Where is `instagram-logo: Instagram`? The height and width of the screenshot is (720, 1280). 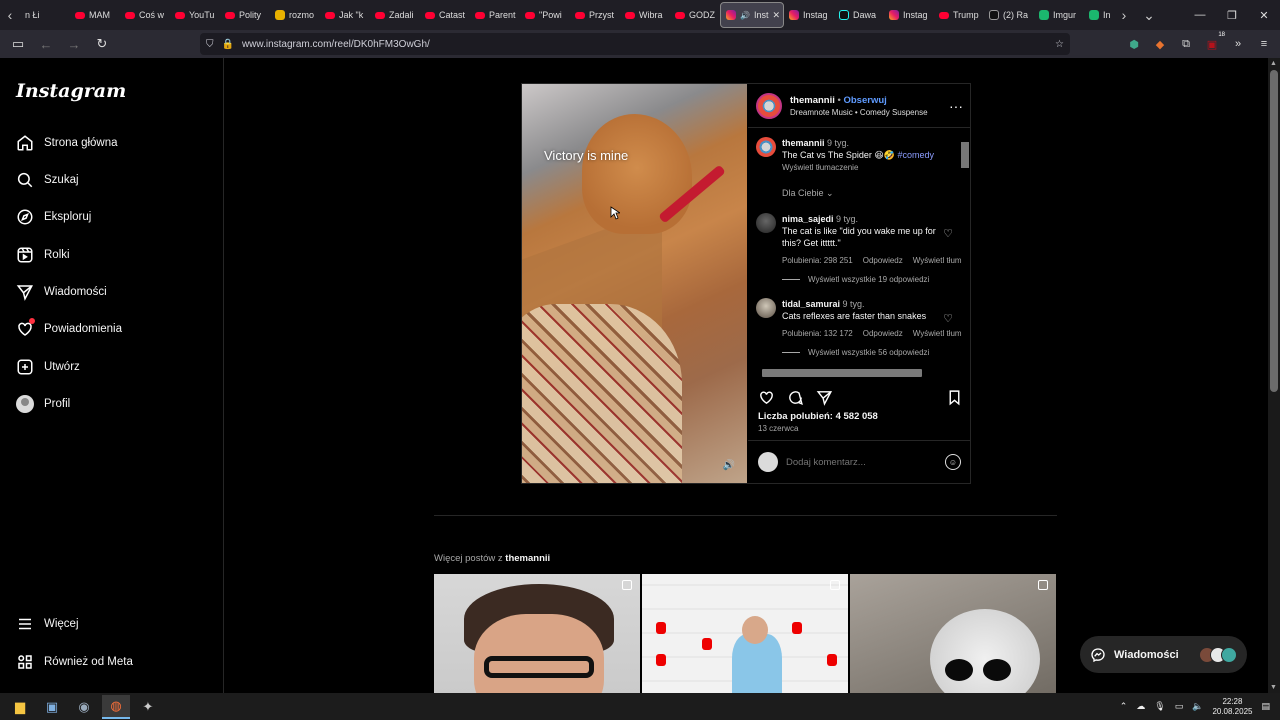 instagram-logo: Instagram is located at coordinates (71, 91).